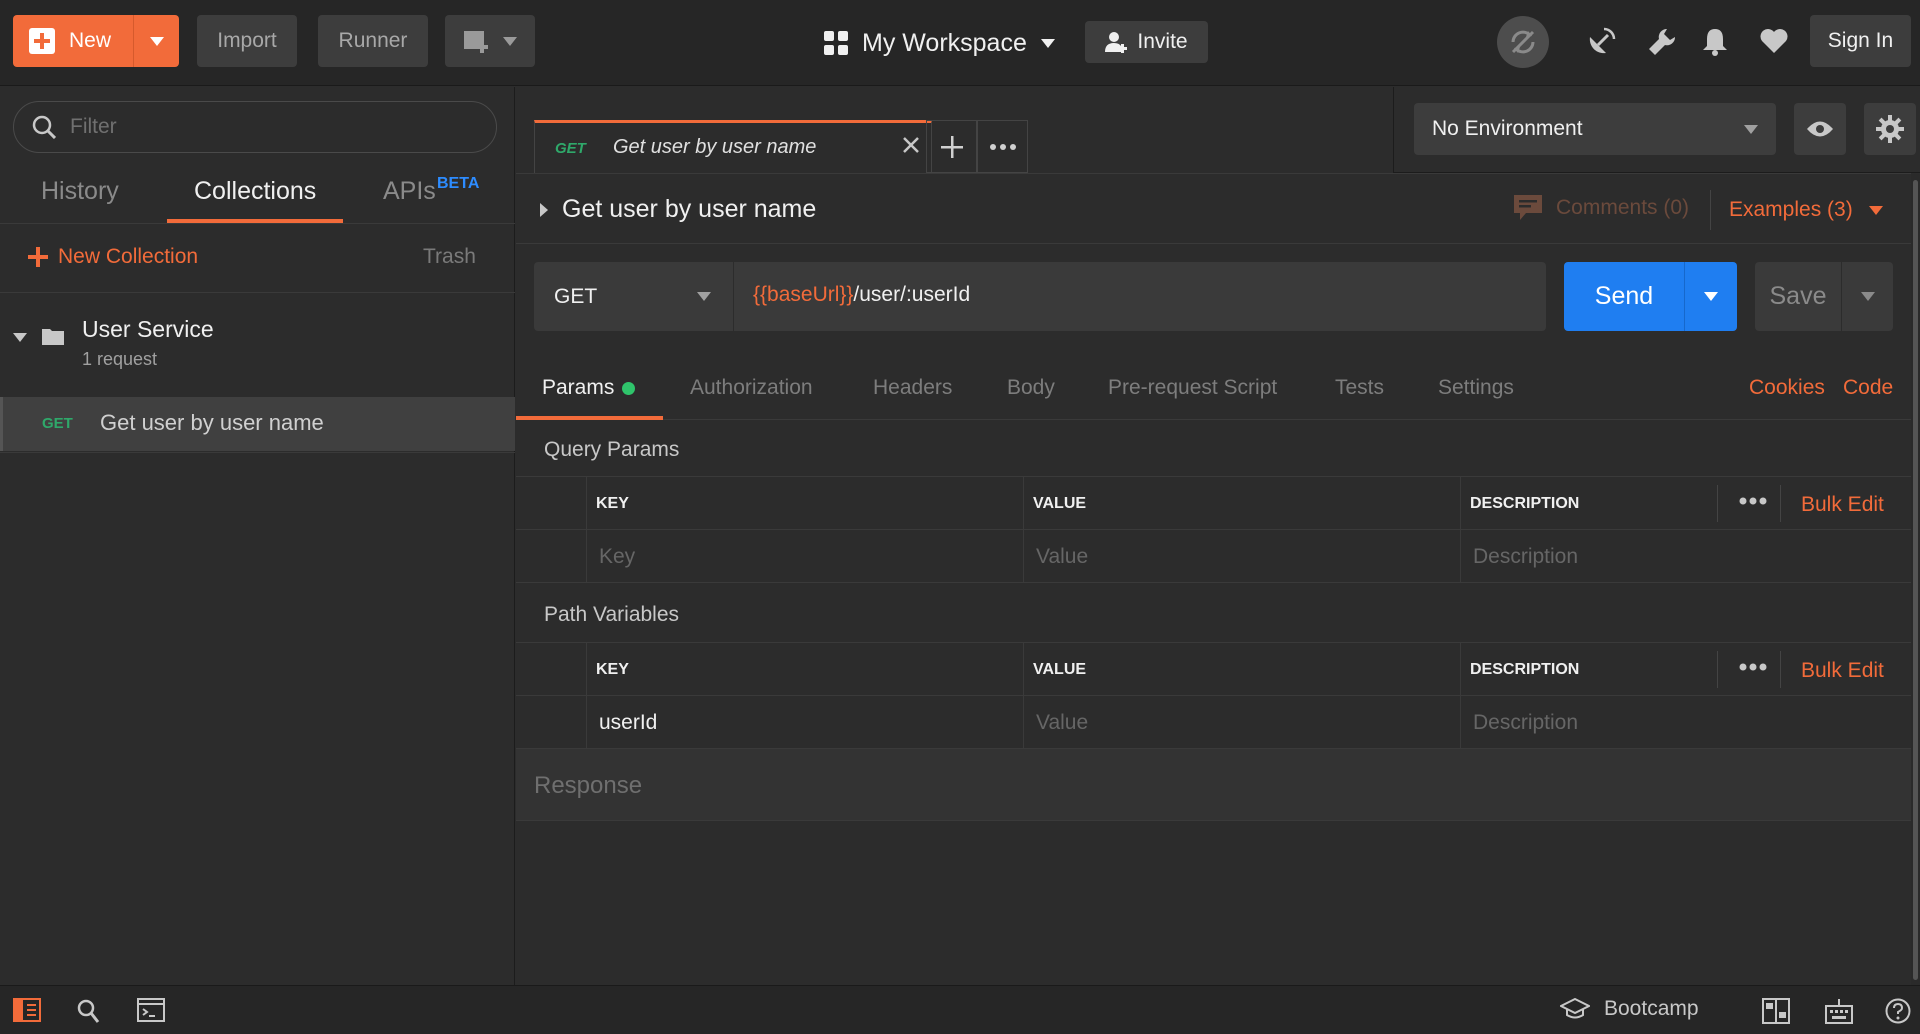  I want to click on trash-link: Trash, so click(449, 257).